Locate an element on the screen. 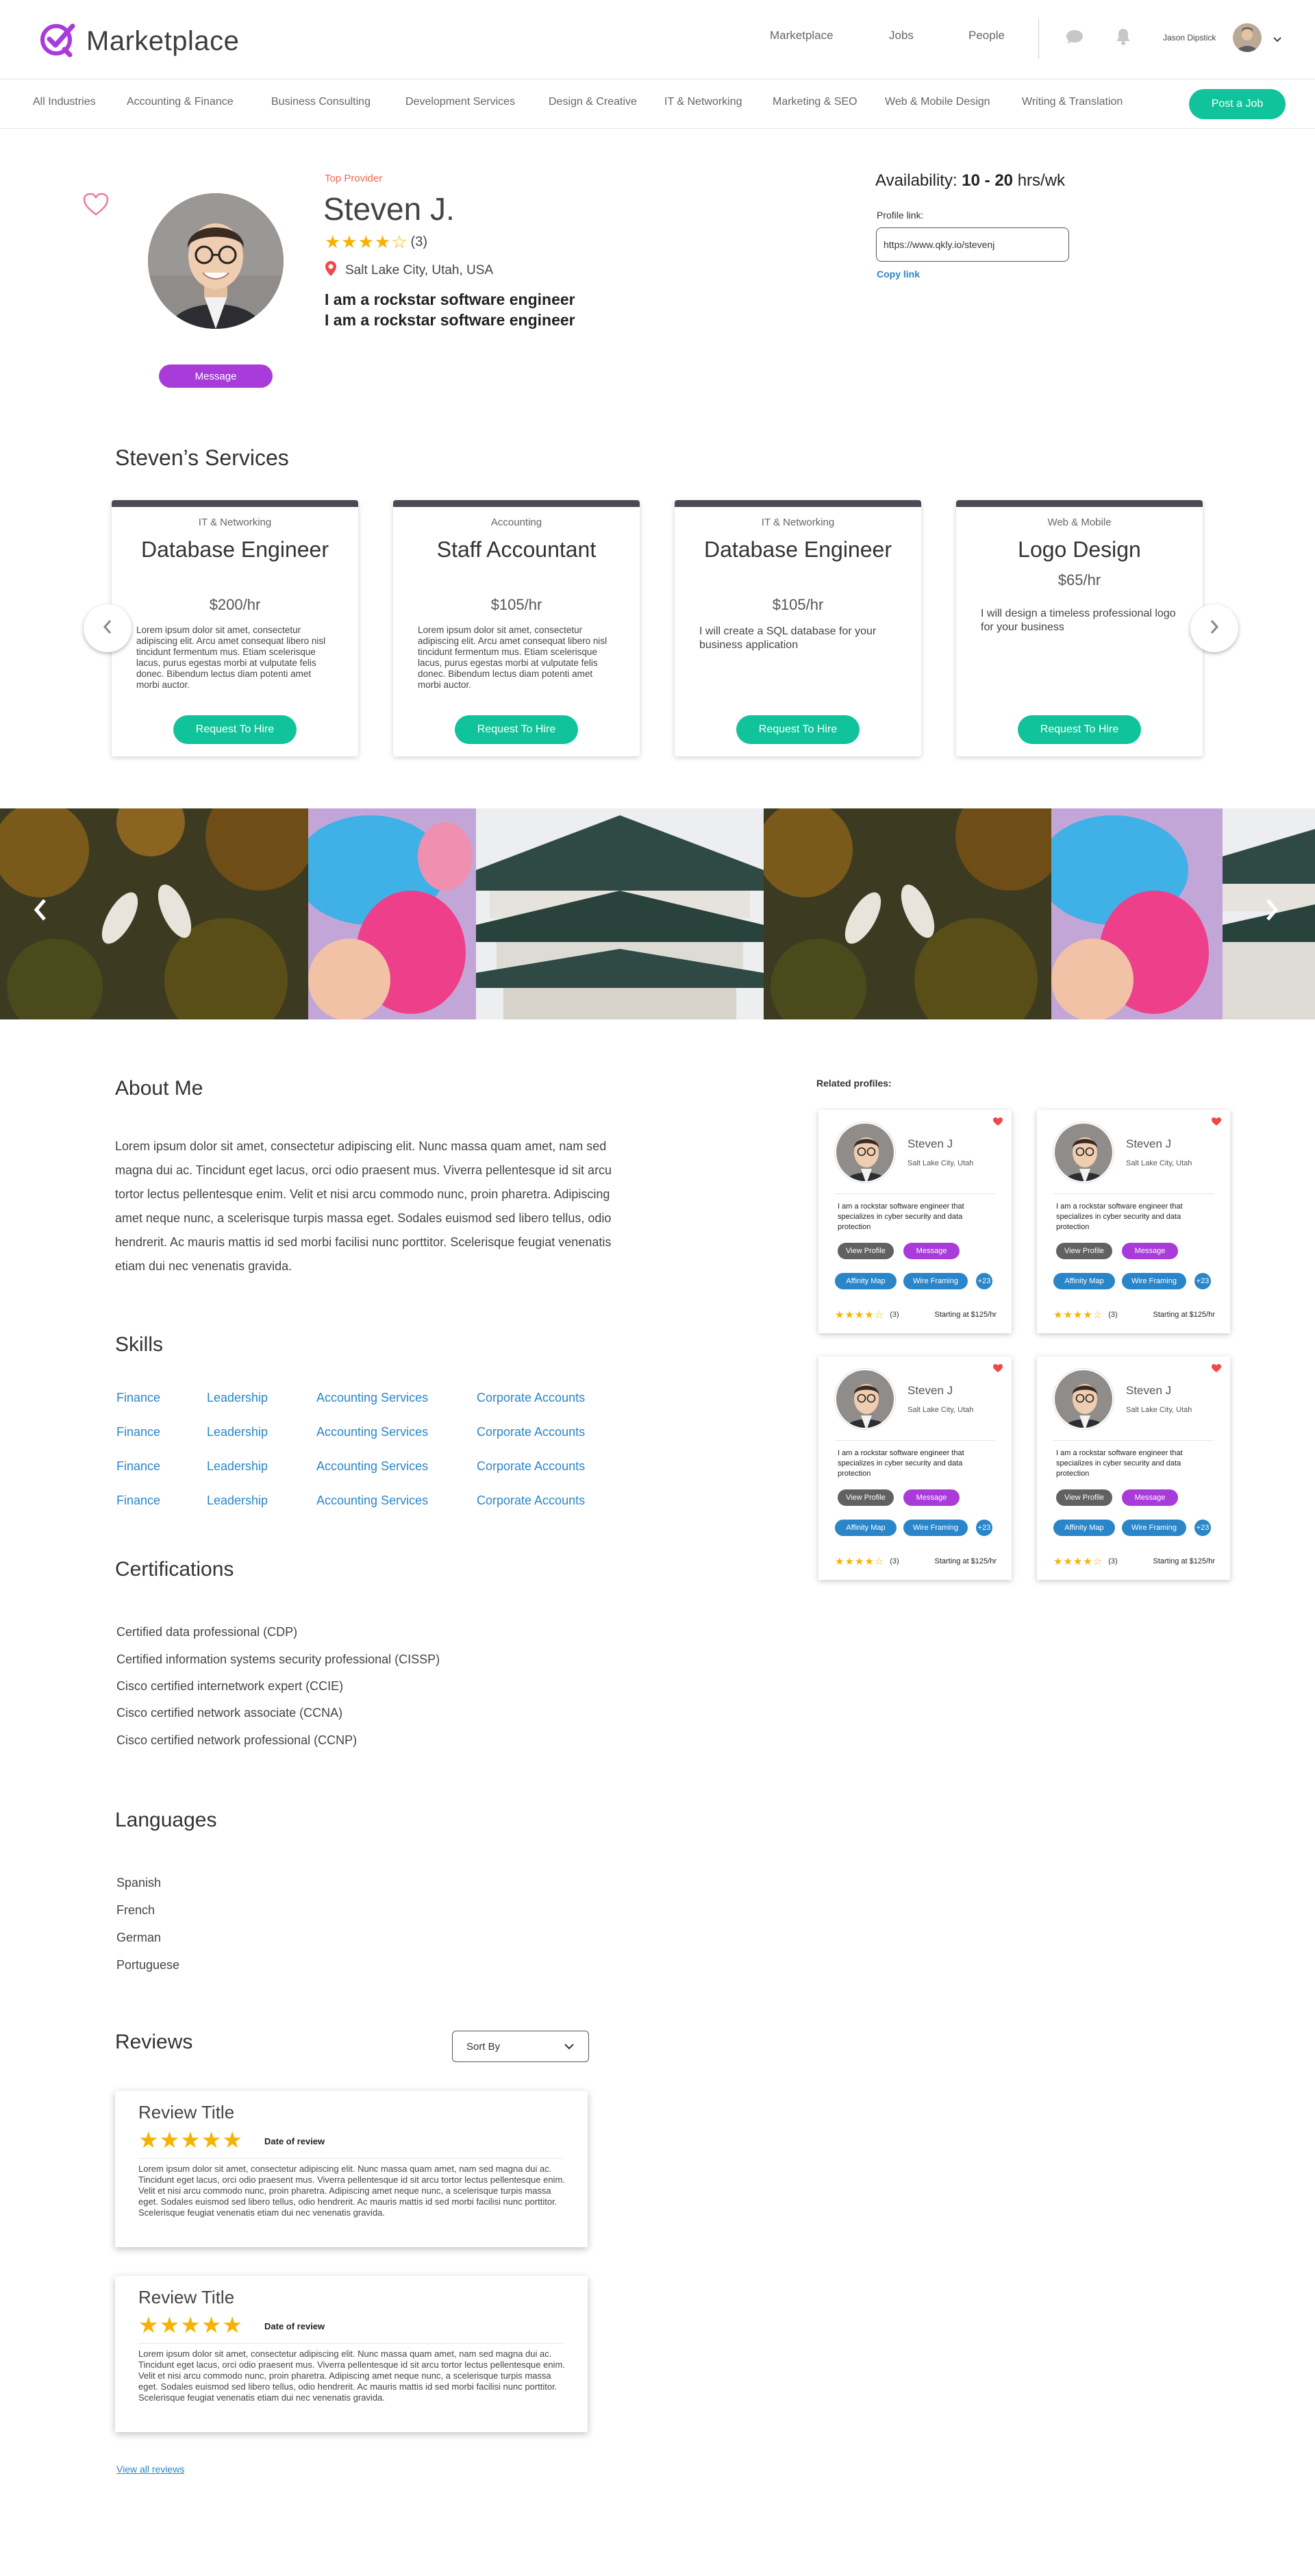 The image size is (1315, 2576). category-writing-translation: Writing & Translation is located at coordinates (1072, 102).